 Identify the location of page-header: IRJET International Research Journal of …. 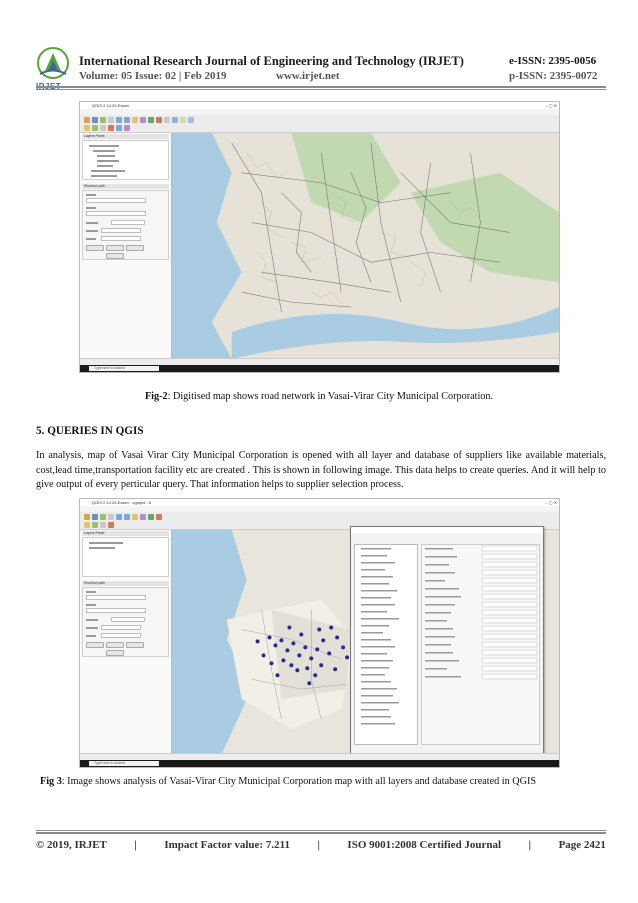
(319, 50).